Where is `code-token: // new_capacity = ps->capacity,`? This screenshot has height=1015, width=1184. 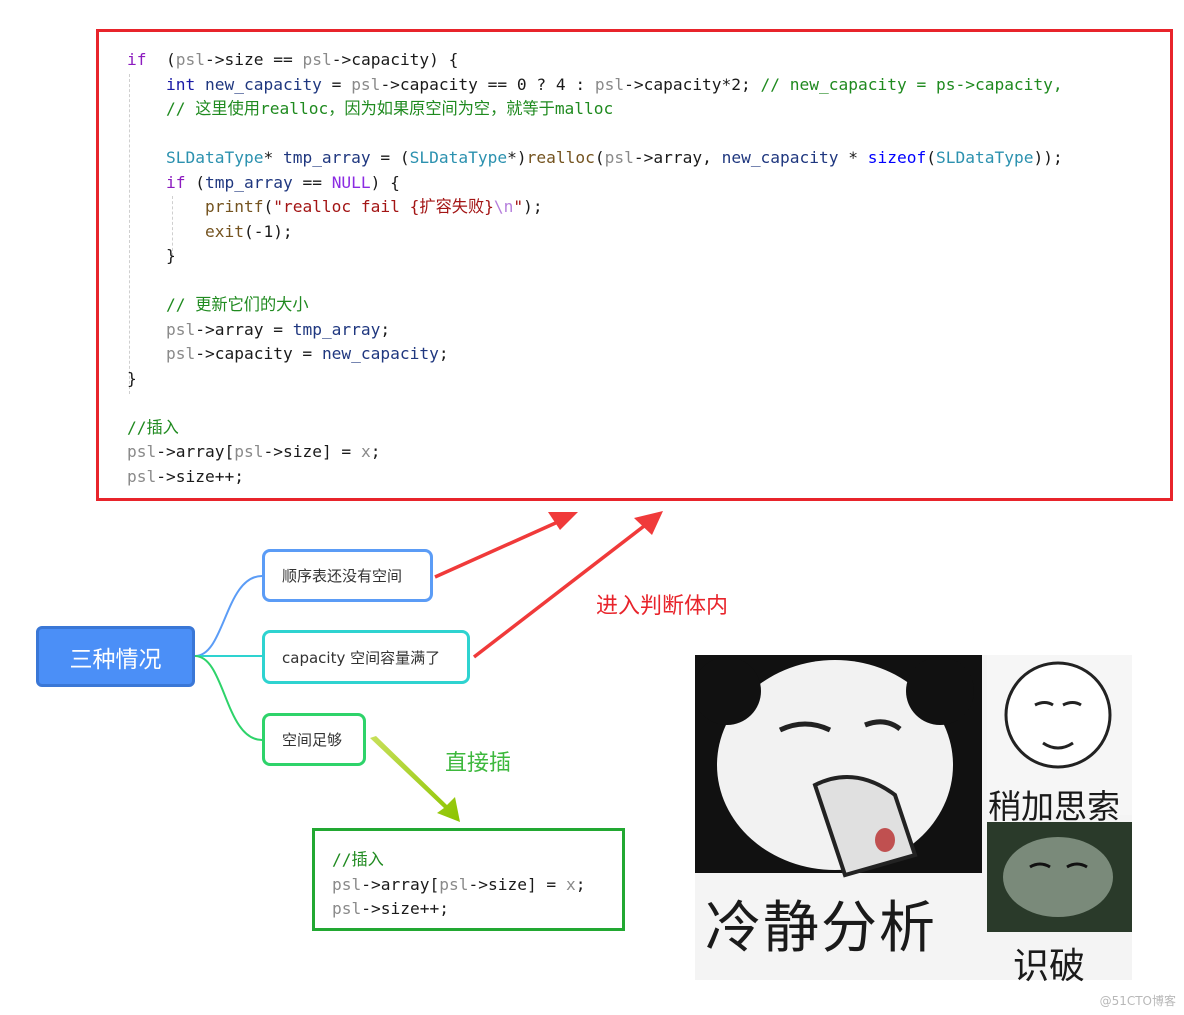
code-token: // new_capacity = ps->capacity, is located at coordinates (911, 84).